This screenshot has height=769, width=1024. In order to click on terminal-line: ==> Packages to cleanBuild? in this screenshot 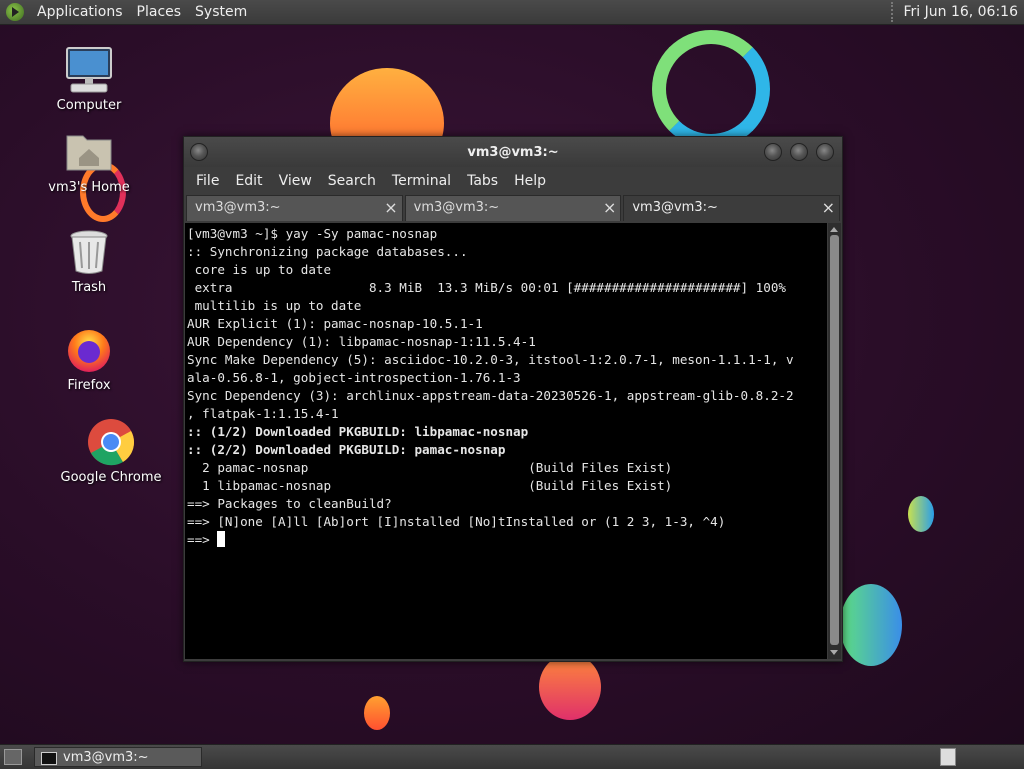, I will do `click(289, 503)`.